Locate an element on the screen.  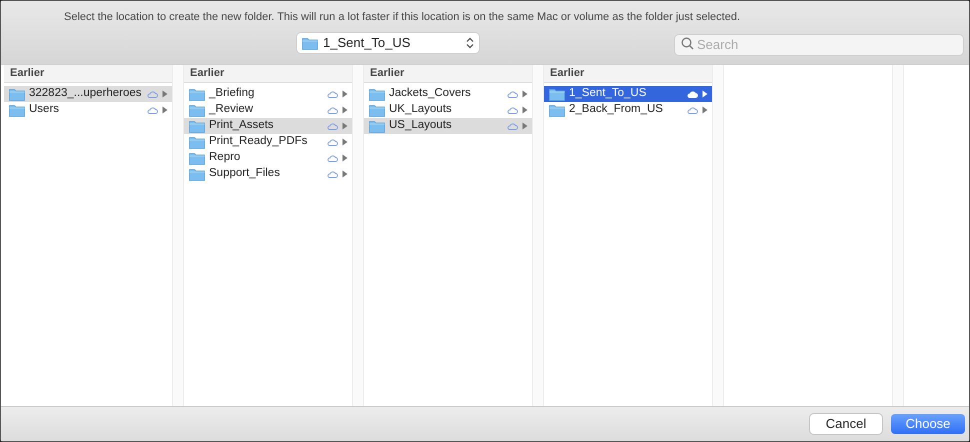
location-popup: 1_Sent_To_US is located at coordinates (388, 43).